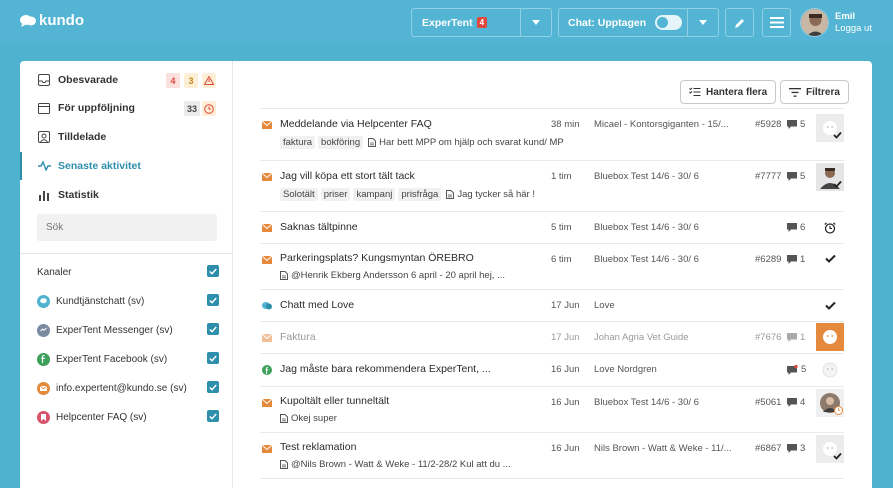  Describe the element at coordinates (420, 194) in the screenshot. I see `tag: prisfråga` at that location.